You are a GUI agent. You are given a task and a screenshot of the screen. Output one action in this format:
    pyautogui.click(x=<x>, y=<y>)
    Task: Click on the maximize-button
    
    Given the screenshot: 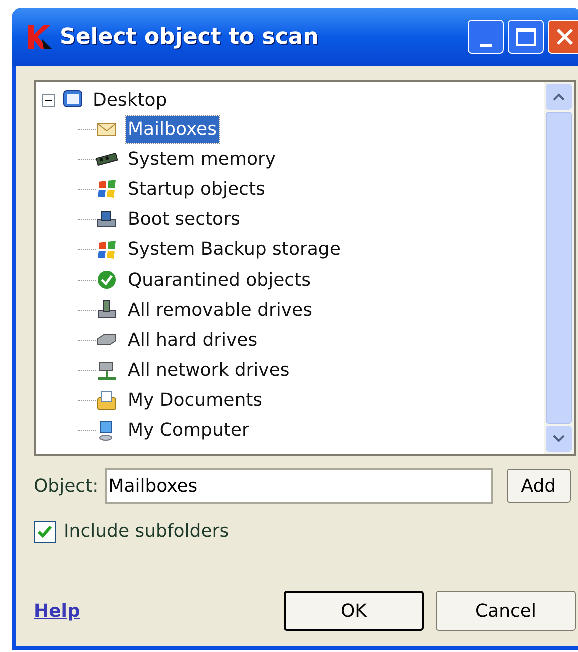 What is the action you would take?
    pyautogui.click(x=526, y=37)
    